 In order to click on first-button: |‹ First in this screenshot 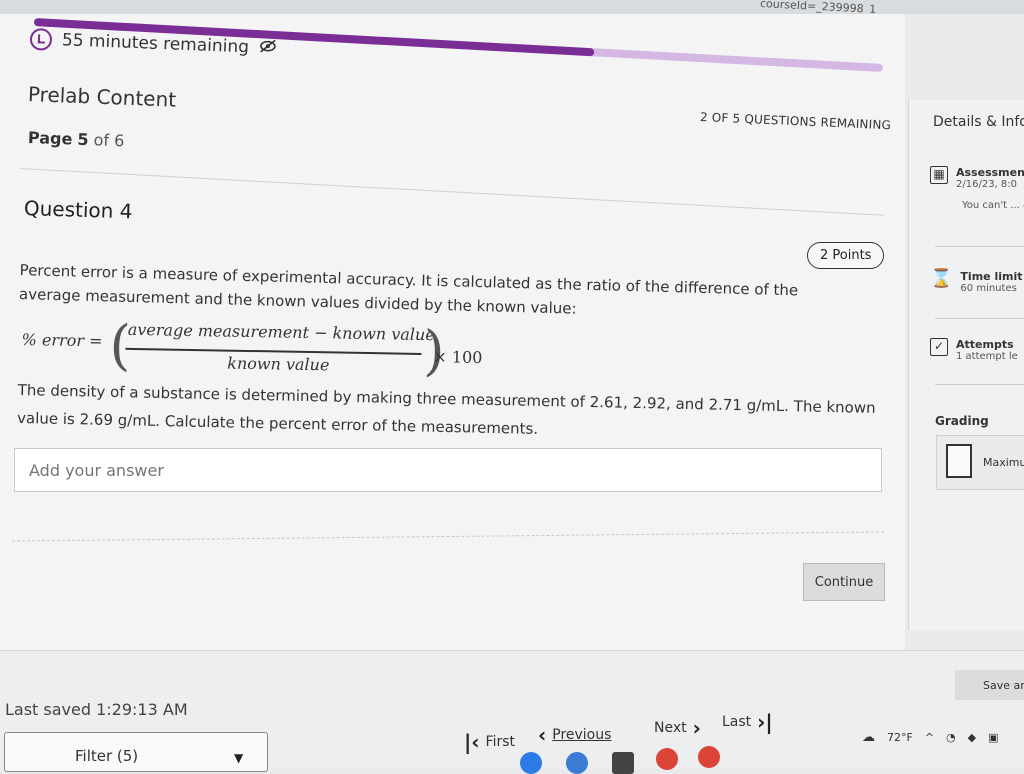, I will do `click(489, 742)`.